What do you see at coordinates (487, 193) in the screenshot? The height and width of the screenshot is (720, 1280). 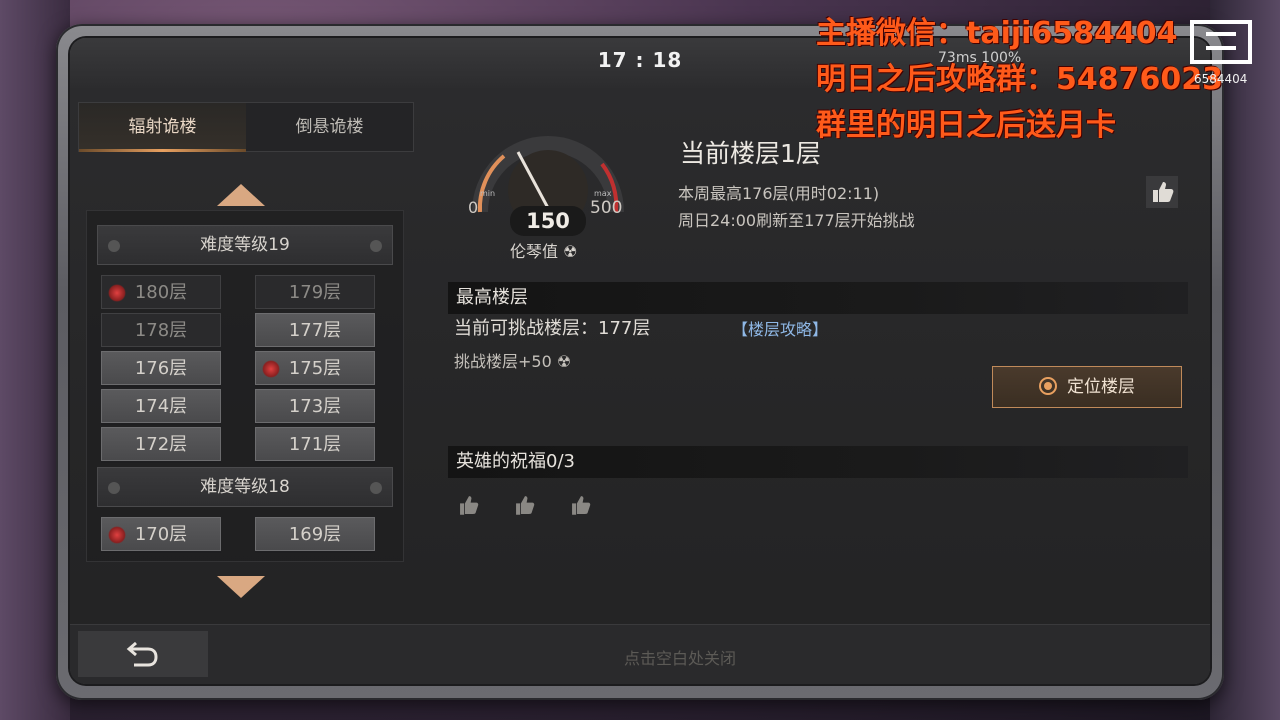 I see `gauge-min-tick: min` at bounding box center [487, 193].